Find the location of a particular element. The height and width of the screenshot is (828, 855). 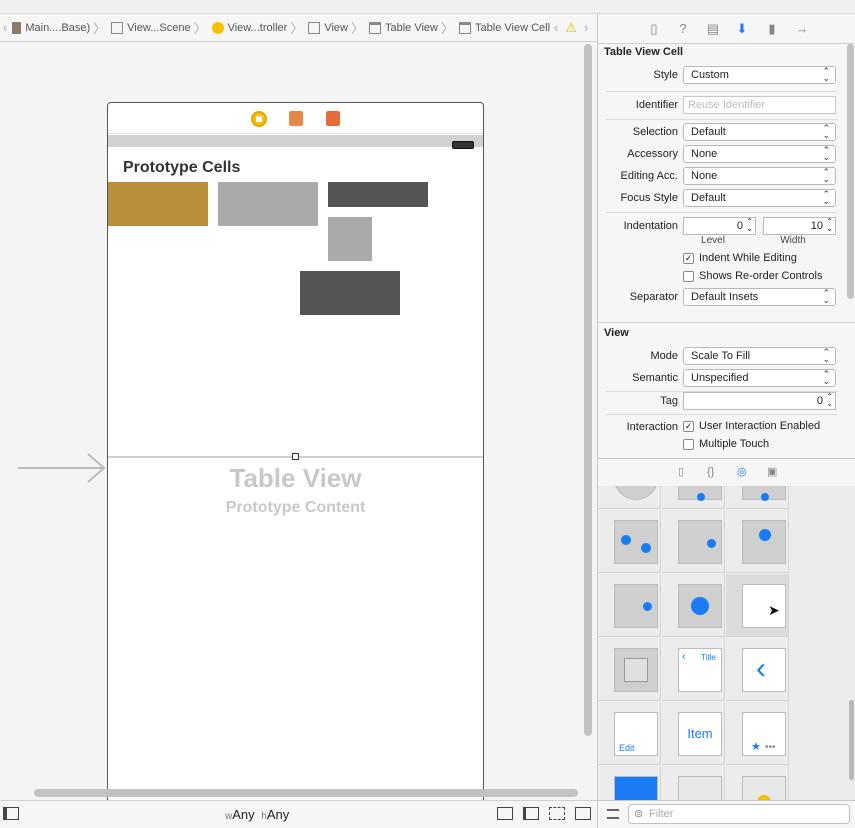

file-icon: ▯ is located at coordinates (654, 29).